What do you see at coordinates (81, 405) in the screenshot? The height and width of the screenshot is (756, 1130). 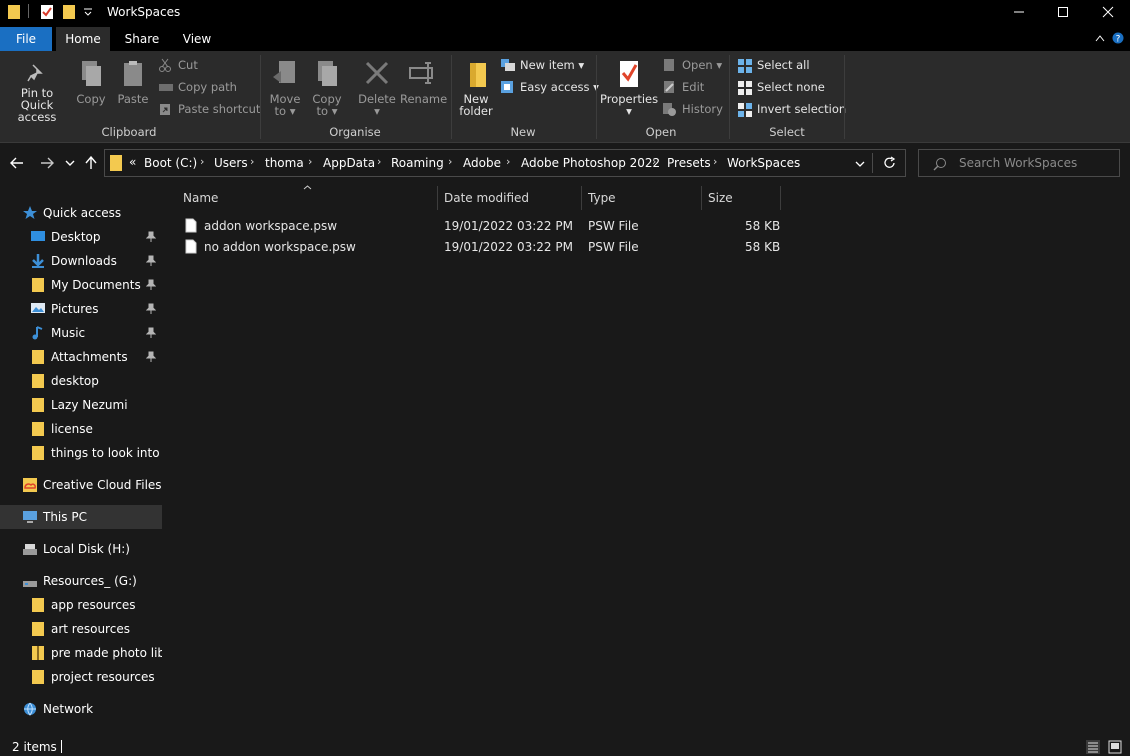 I see `nav-item-lazy-nezumi: Lazy Nezumi` at bounding box center [81, 405].